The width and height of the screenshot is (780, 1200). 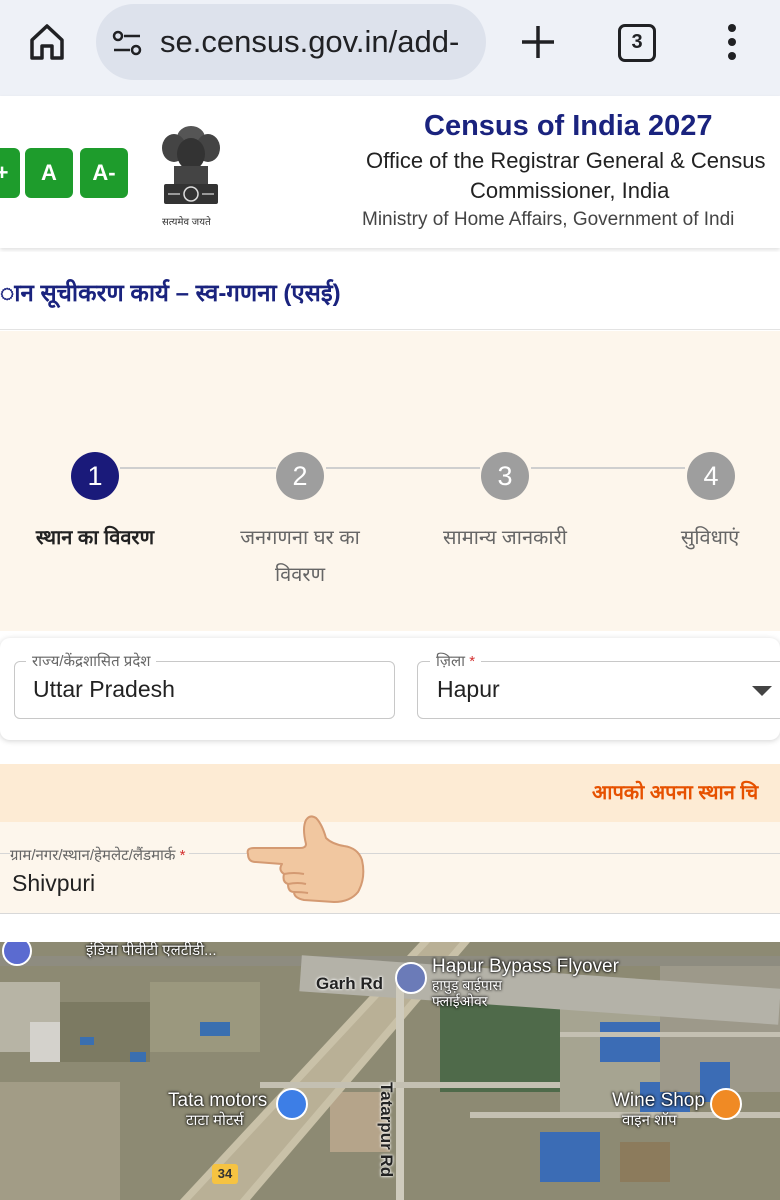 I want to click on step-4-circle: 4, so click(x=711, y=476).